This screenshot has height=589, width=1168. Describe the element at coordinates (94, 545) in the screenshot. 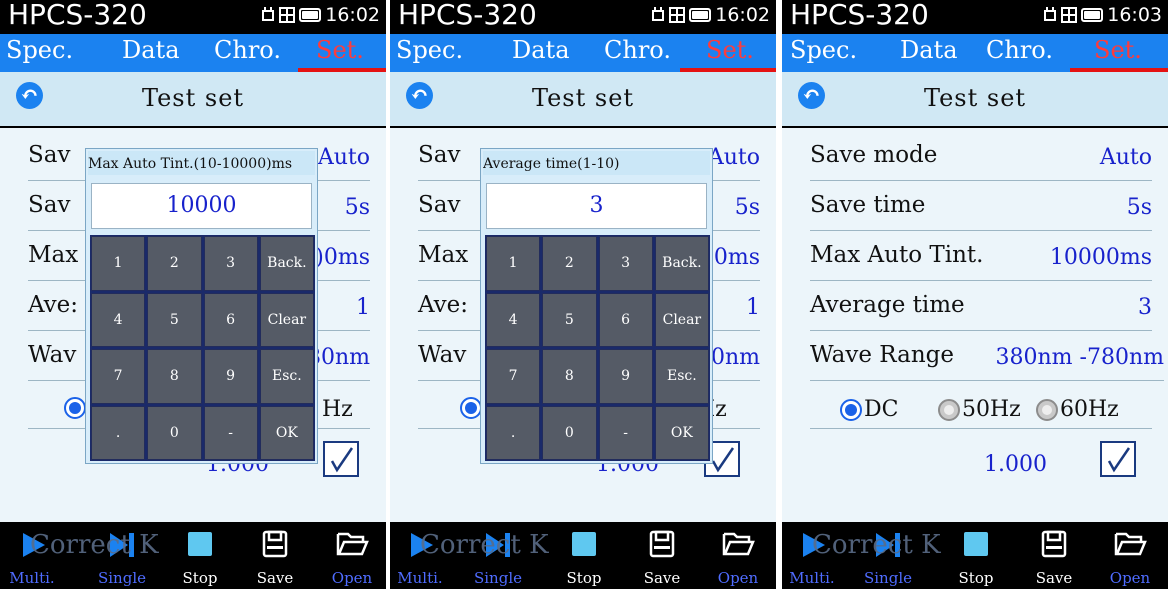

I see `correct-k-label: Correct K` at that location.